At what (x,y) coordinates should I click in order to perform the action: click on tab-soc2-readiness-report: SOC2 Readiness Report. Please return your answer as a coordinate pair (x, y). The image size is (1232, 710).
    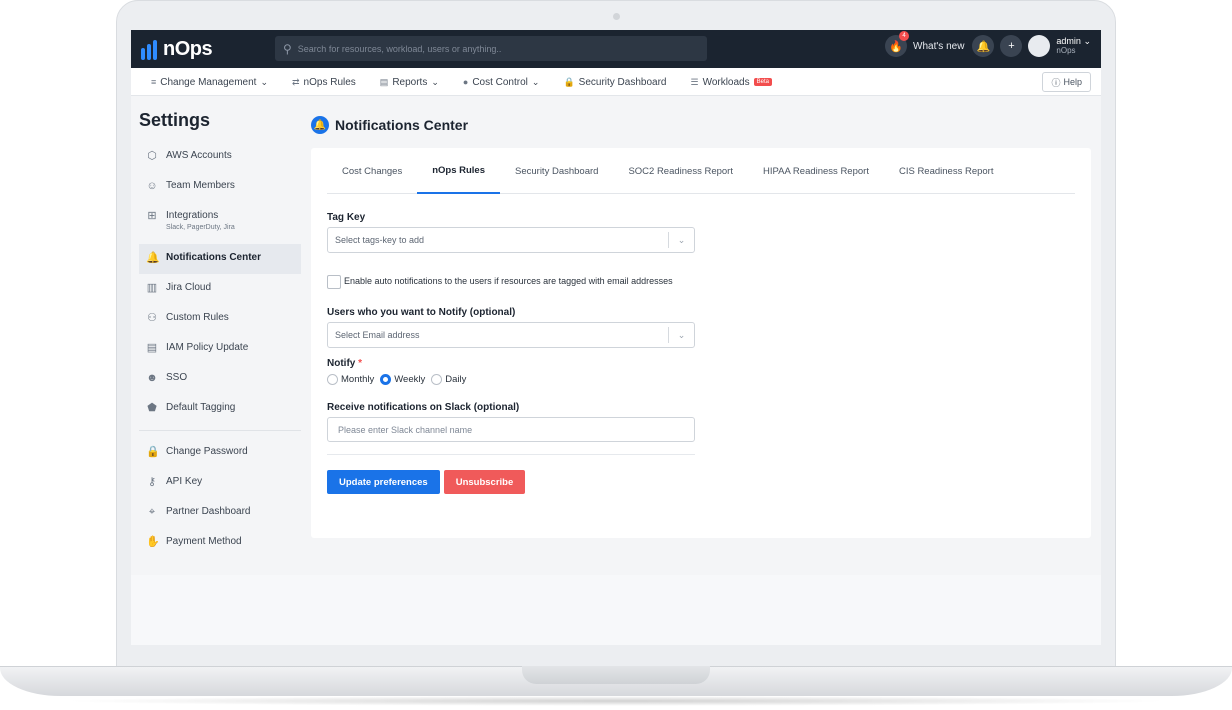
    Looking at the image, I should click on (680, 171).